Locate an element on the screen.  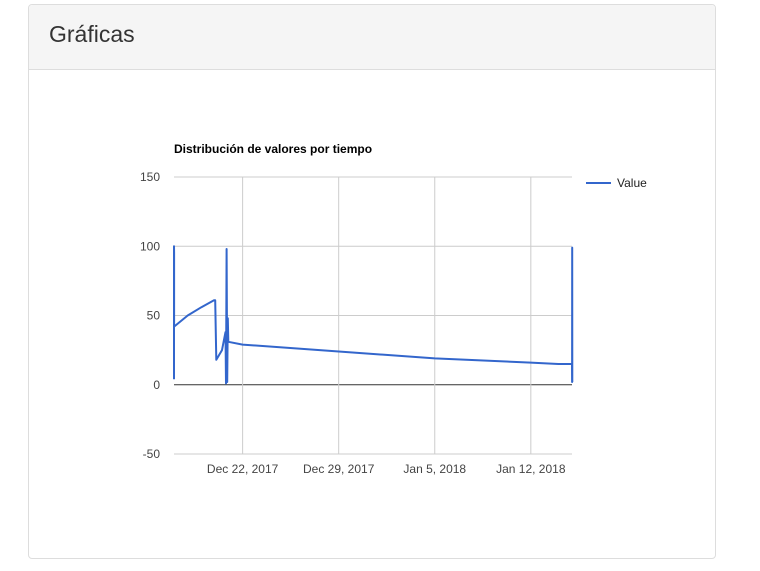
y-tick-label: 150 is located at coordinates (150, 177).